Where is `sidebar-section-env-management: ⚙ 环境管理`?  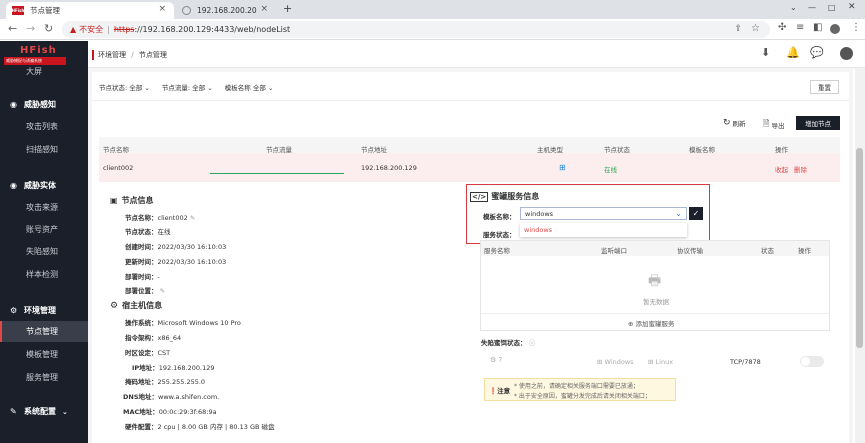 sidebar-section-env-management: ⚙ 环境管理 is located at coordinates (44, 310).